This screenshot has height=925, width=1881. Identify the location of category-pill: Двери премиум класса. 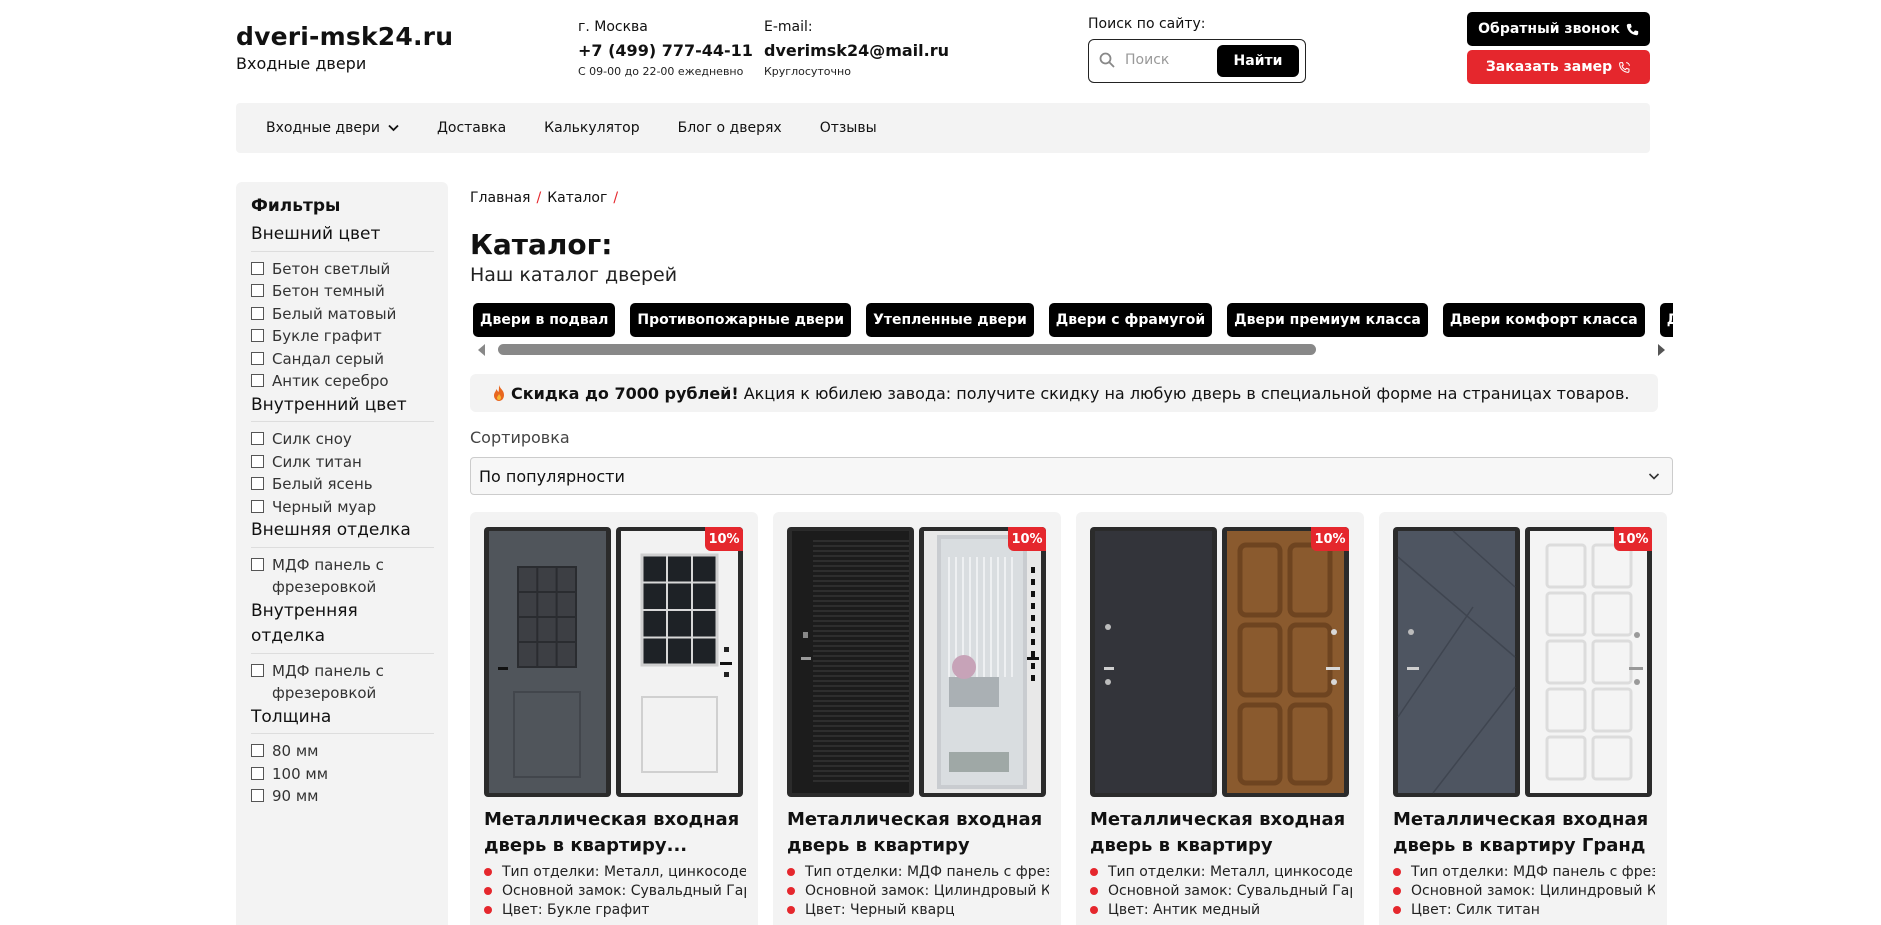
(1327, 320).